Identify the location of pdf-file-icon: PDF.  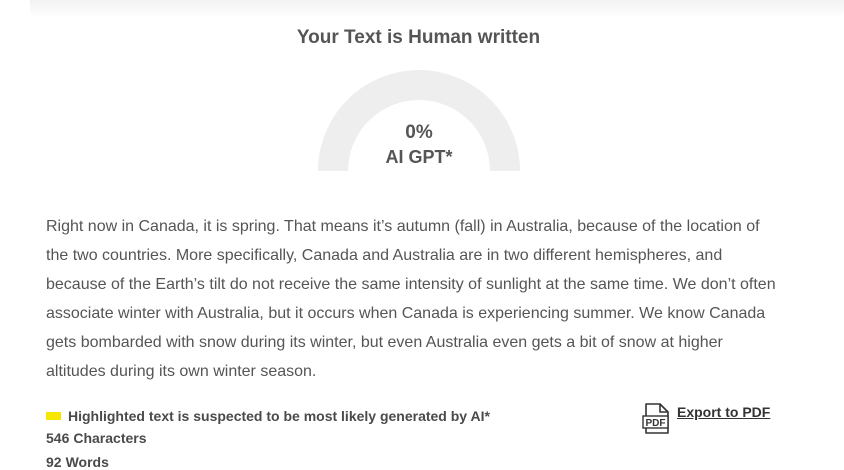
(655, 418).